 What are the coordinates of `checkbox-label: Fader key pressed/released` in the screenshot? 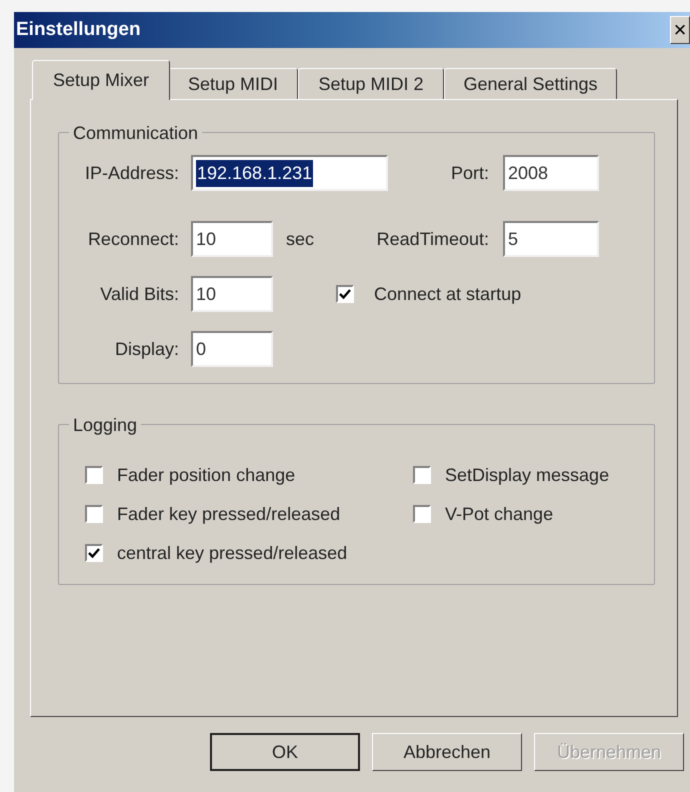 It's located at (228, 514).